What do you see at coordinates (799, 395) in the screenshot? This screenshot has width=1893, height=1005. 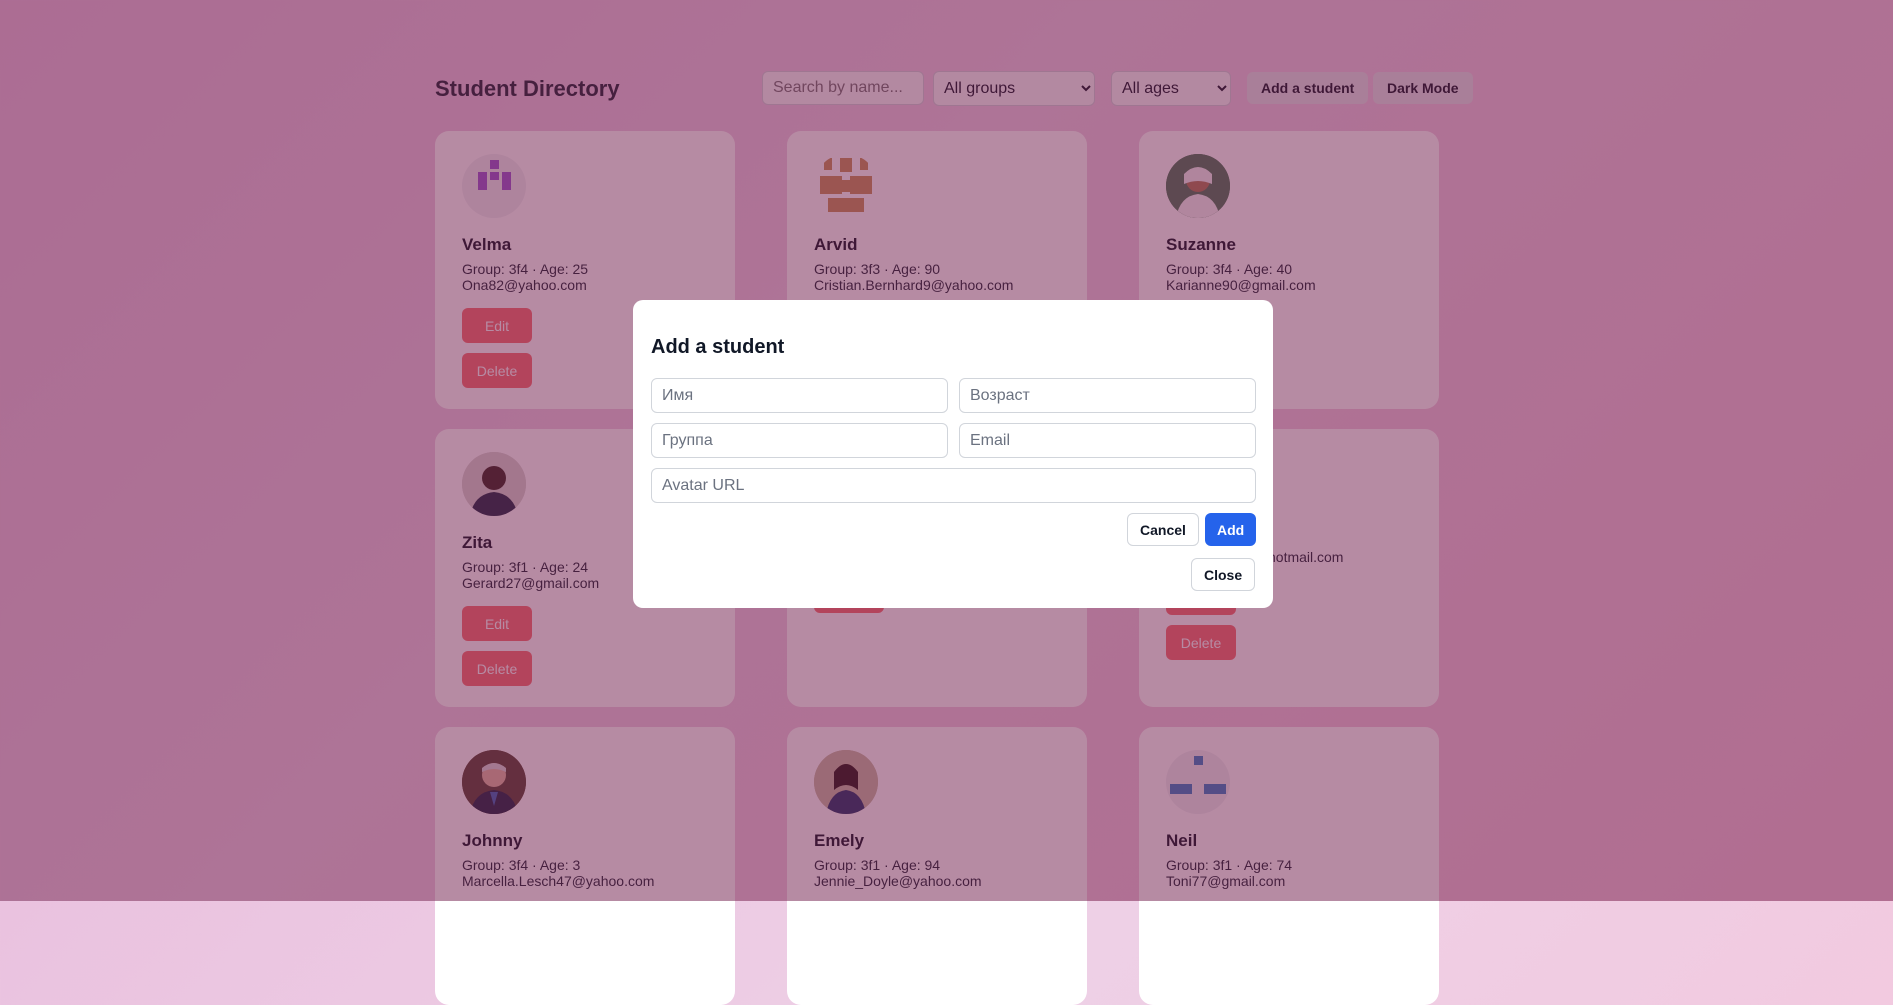 I see `name-field` at bounding box center [799, 395].